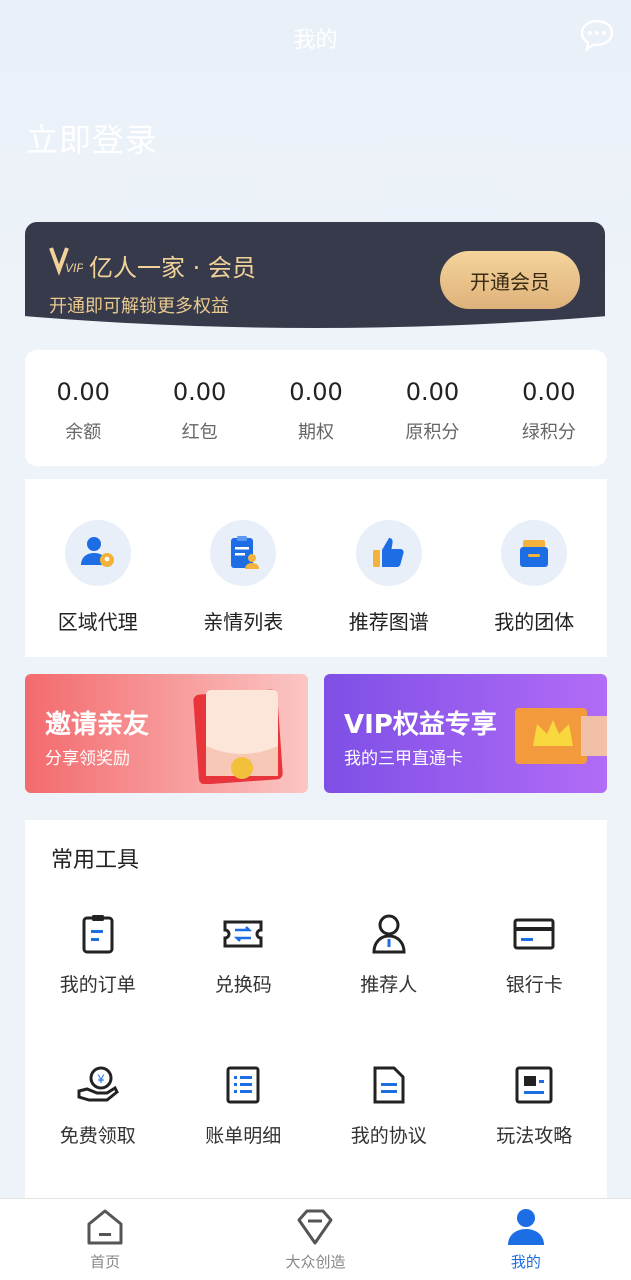 This screenshot has width=631, height=1280. What do you see at coordinates (432, 408) in the screenshot?
I see `stat-original-points: 0.00 原积分` at bounding box center [432, 408].